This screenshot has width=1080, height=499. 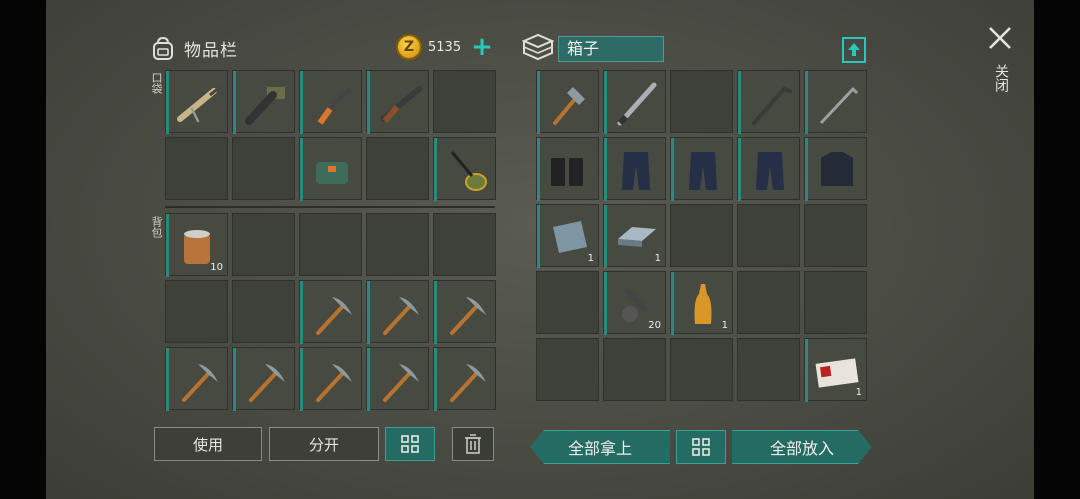 I want to click on inventory-header: 物品栏, so click(x=194, y=48).